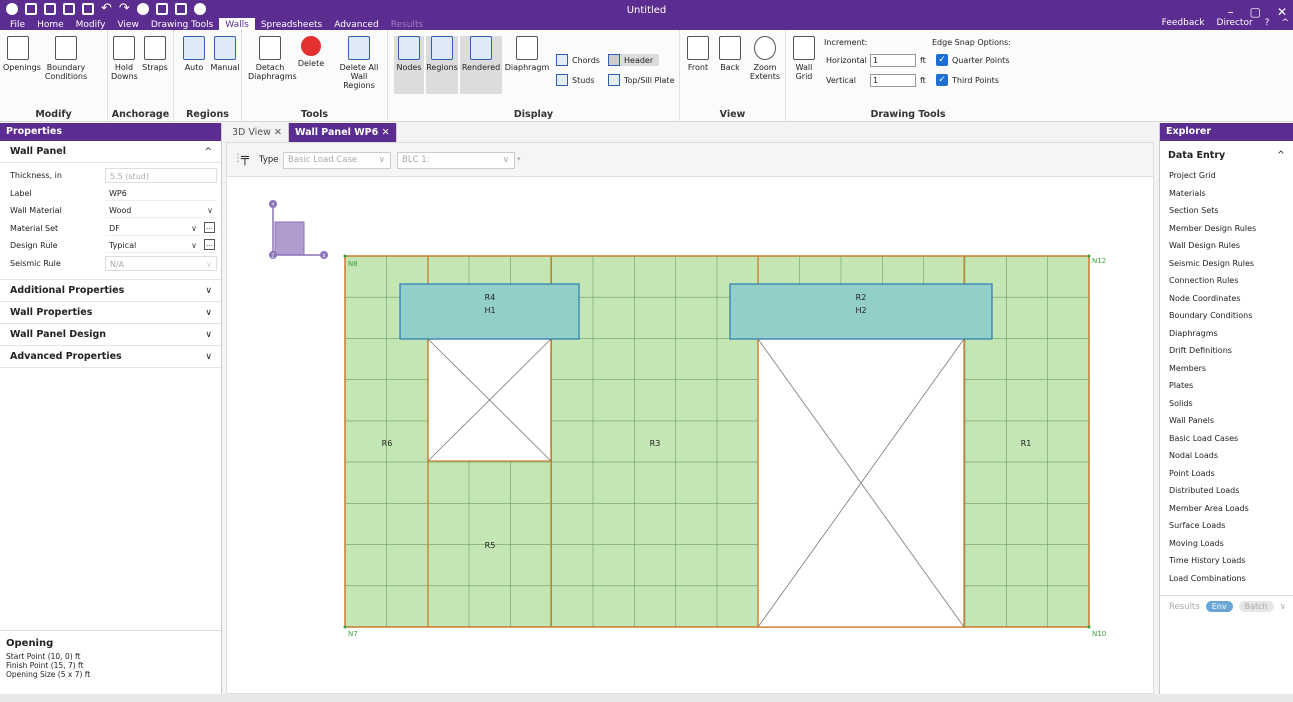 The width and height of the screenshot is (1293, 702). I want to click on menu-spreadsheets: Spreadsheets, so click(291, 24).